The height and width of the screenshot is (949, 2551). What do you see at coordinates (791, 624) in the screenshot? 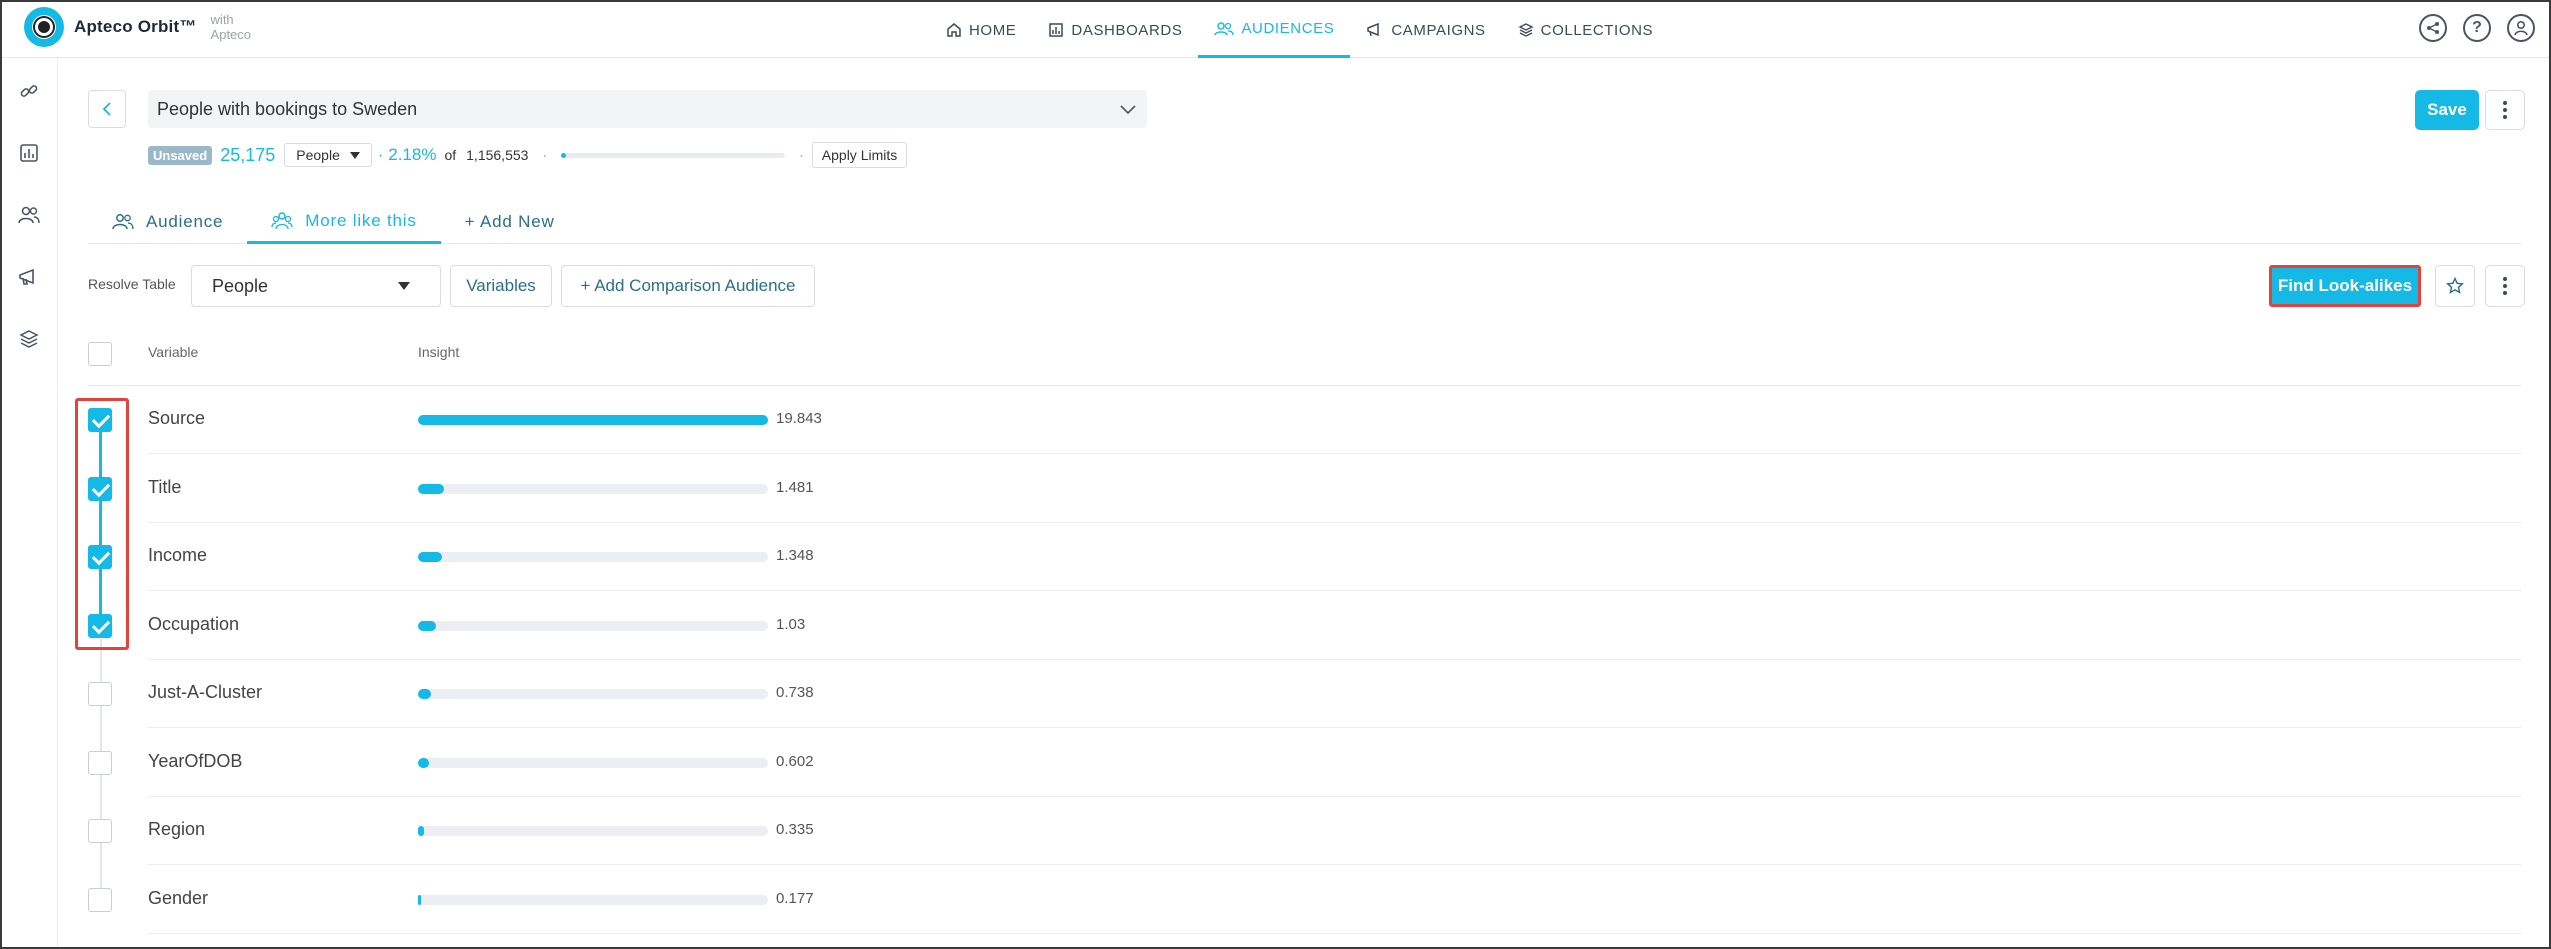
I see `insight-value: 1.03` at bounding box center [791, 624].